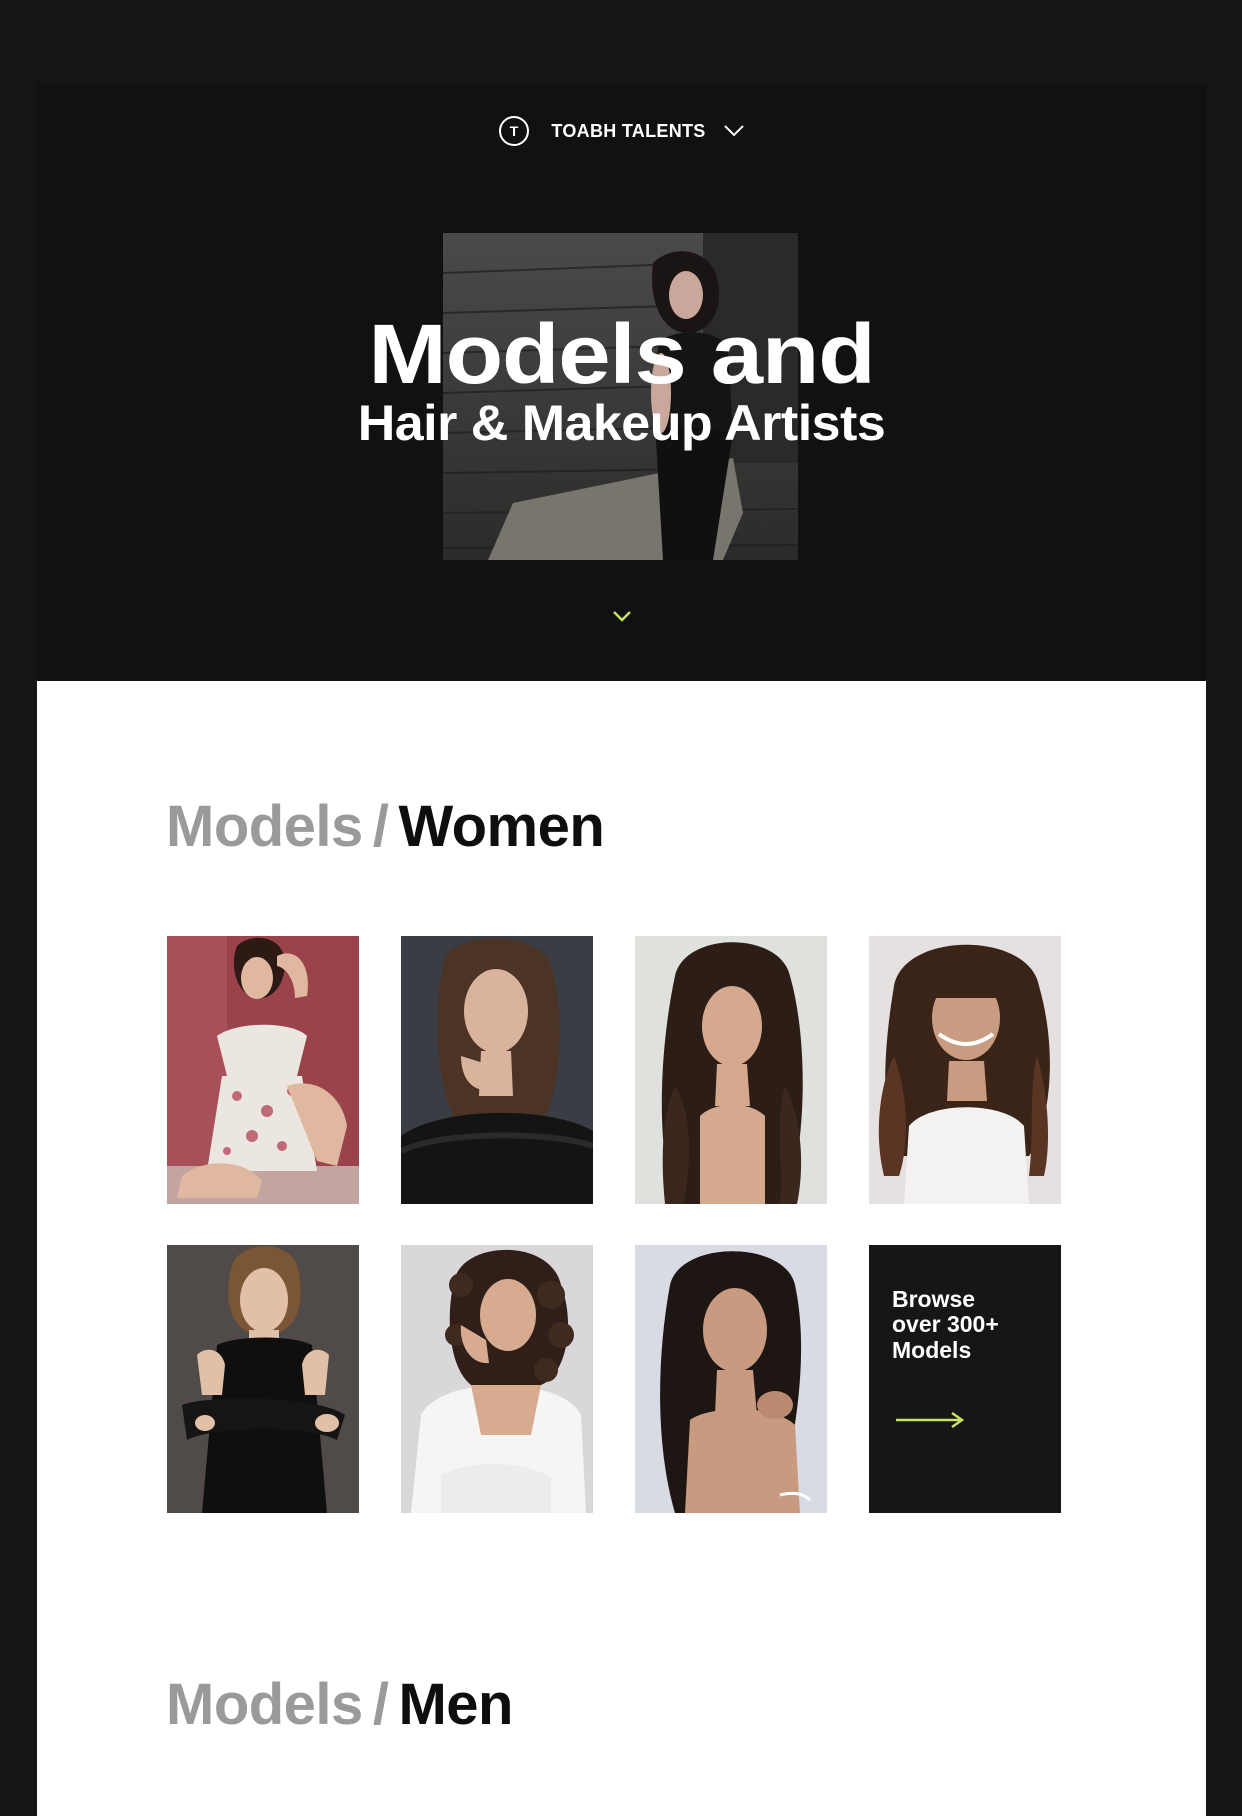  What do you see at coordinates (621, 354) in the screenshot?
I see `hero-title-line-1: Models and` at bounding box center [621, 354].